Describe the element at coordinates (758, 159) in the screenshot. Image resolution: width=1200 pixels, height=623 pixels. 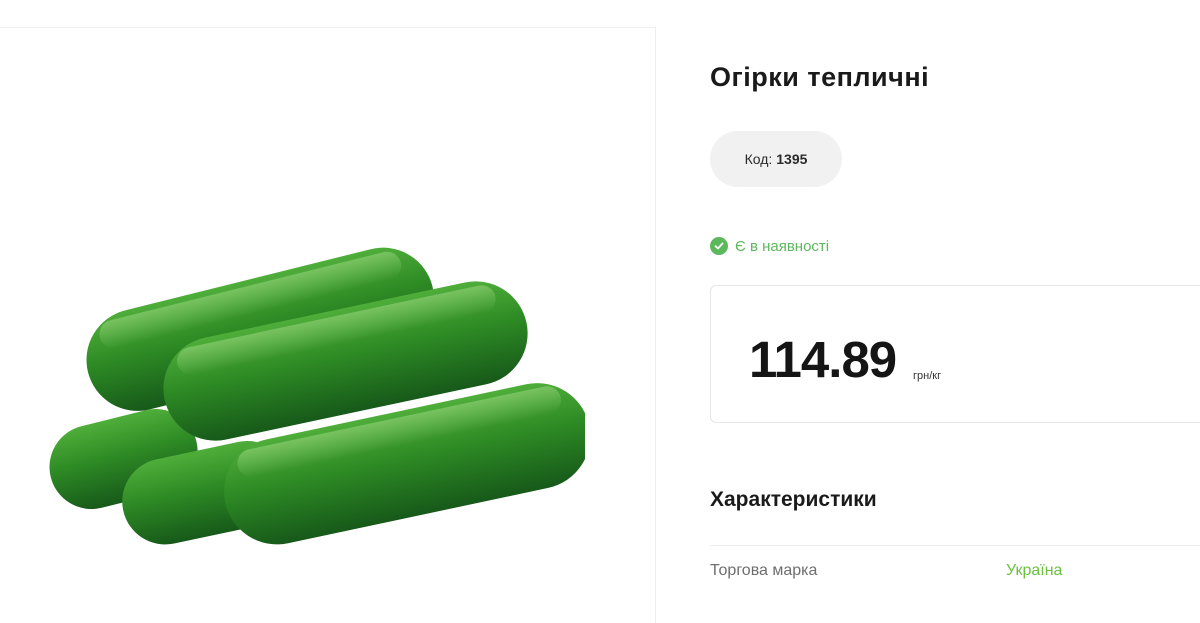
I see `product-code-label: Код:` at that location.